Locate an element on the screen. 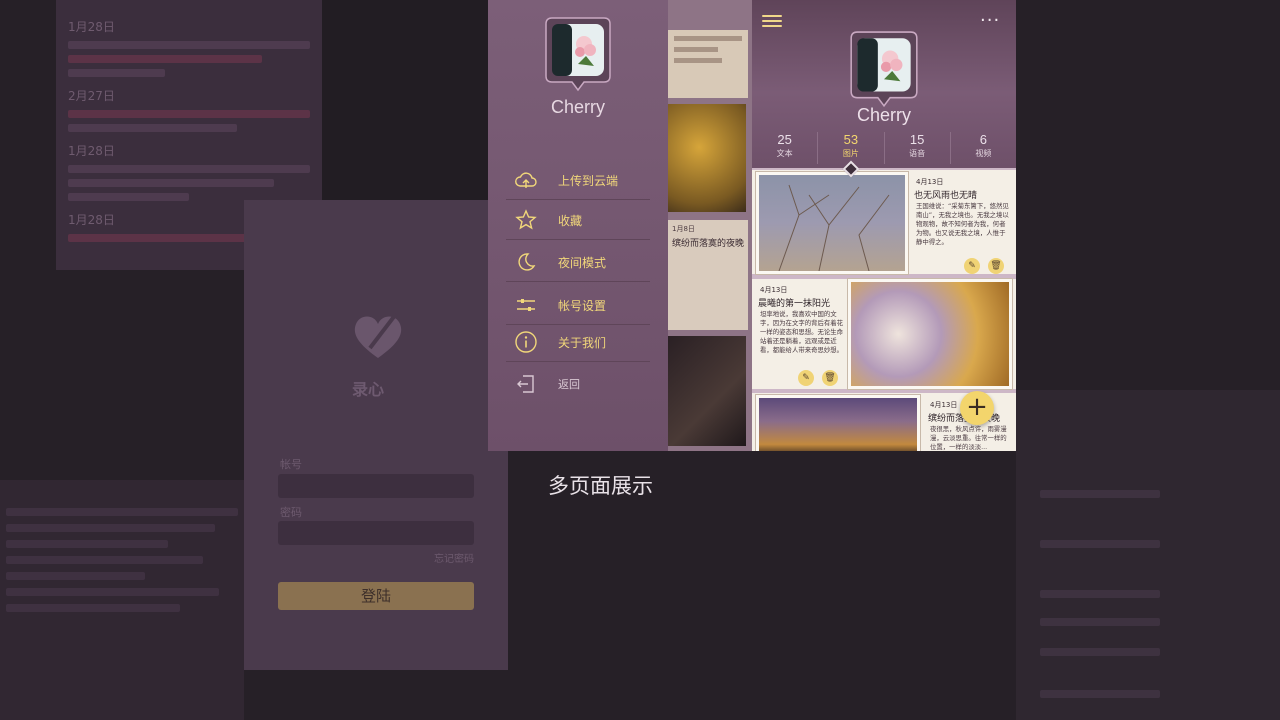 The height and width of the screenshot is (720, 1280). star-icon is located at coordinates (526, 219).